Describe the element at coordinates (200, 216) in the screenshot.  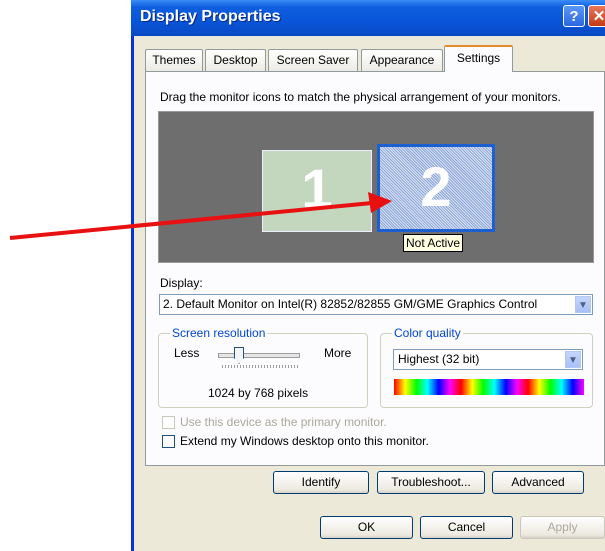
I see `annotation-arrow` at that location.